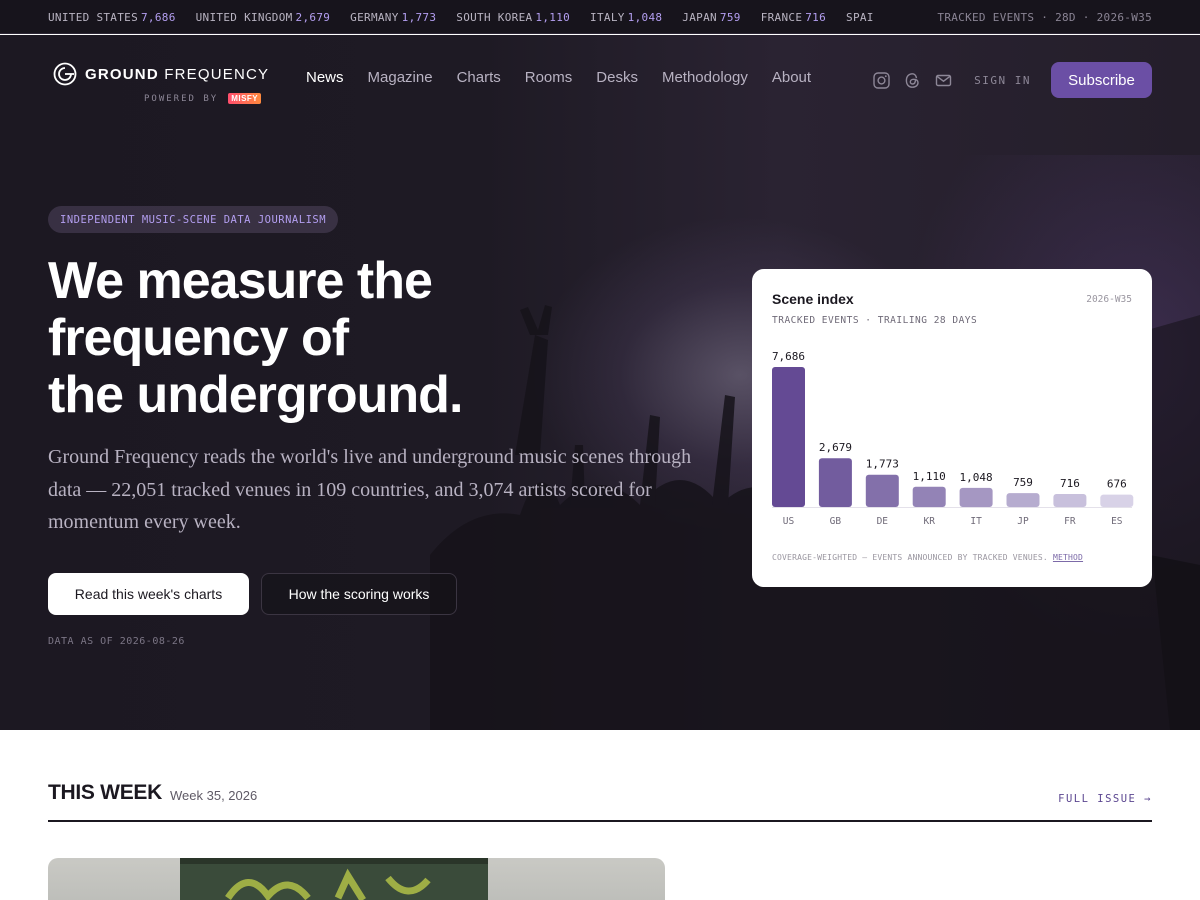  I want to click on mail-icon, so click(943, 80).